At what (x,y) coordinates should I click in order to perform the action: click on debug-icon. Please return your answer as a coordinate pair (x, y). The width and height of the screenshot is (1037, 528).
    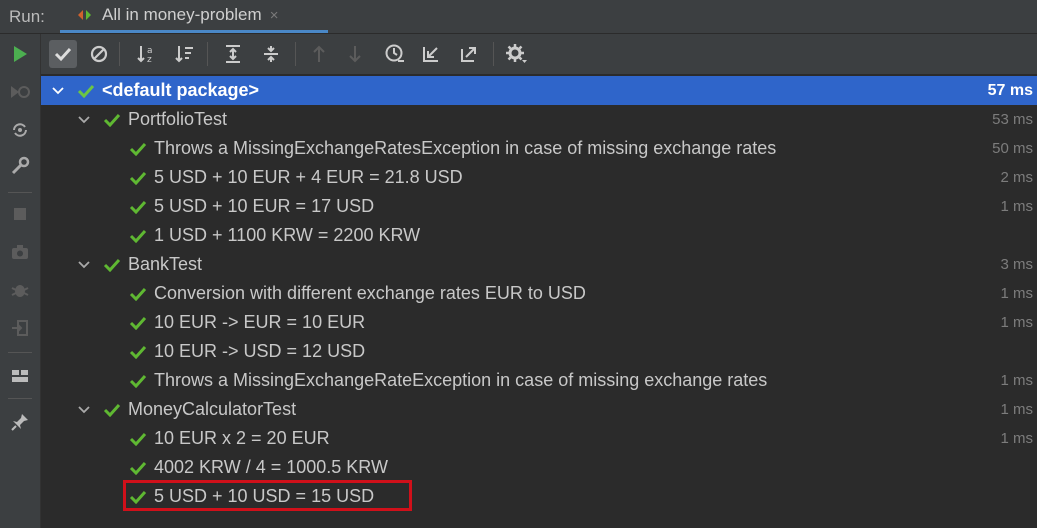
    Looking at the image, I should click on (20, 290).